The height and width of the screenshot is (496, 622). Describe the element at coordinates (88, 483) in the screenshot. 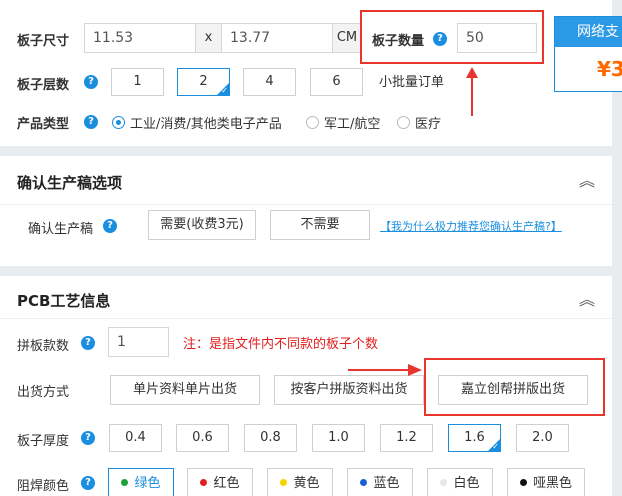

I see `solder-mask-help-icon: ?` at that location.